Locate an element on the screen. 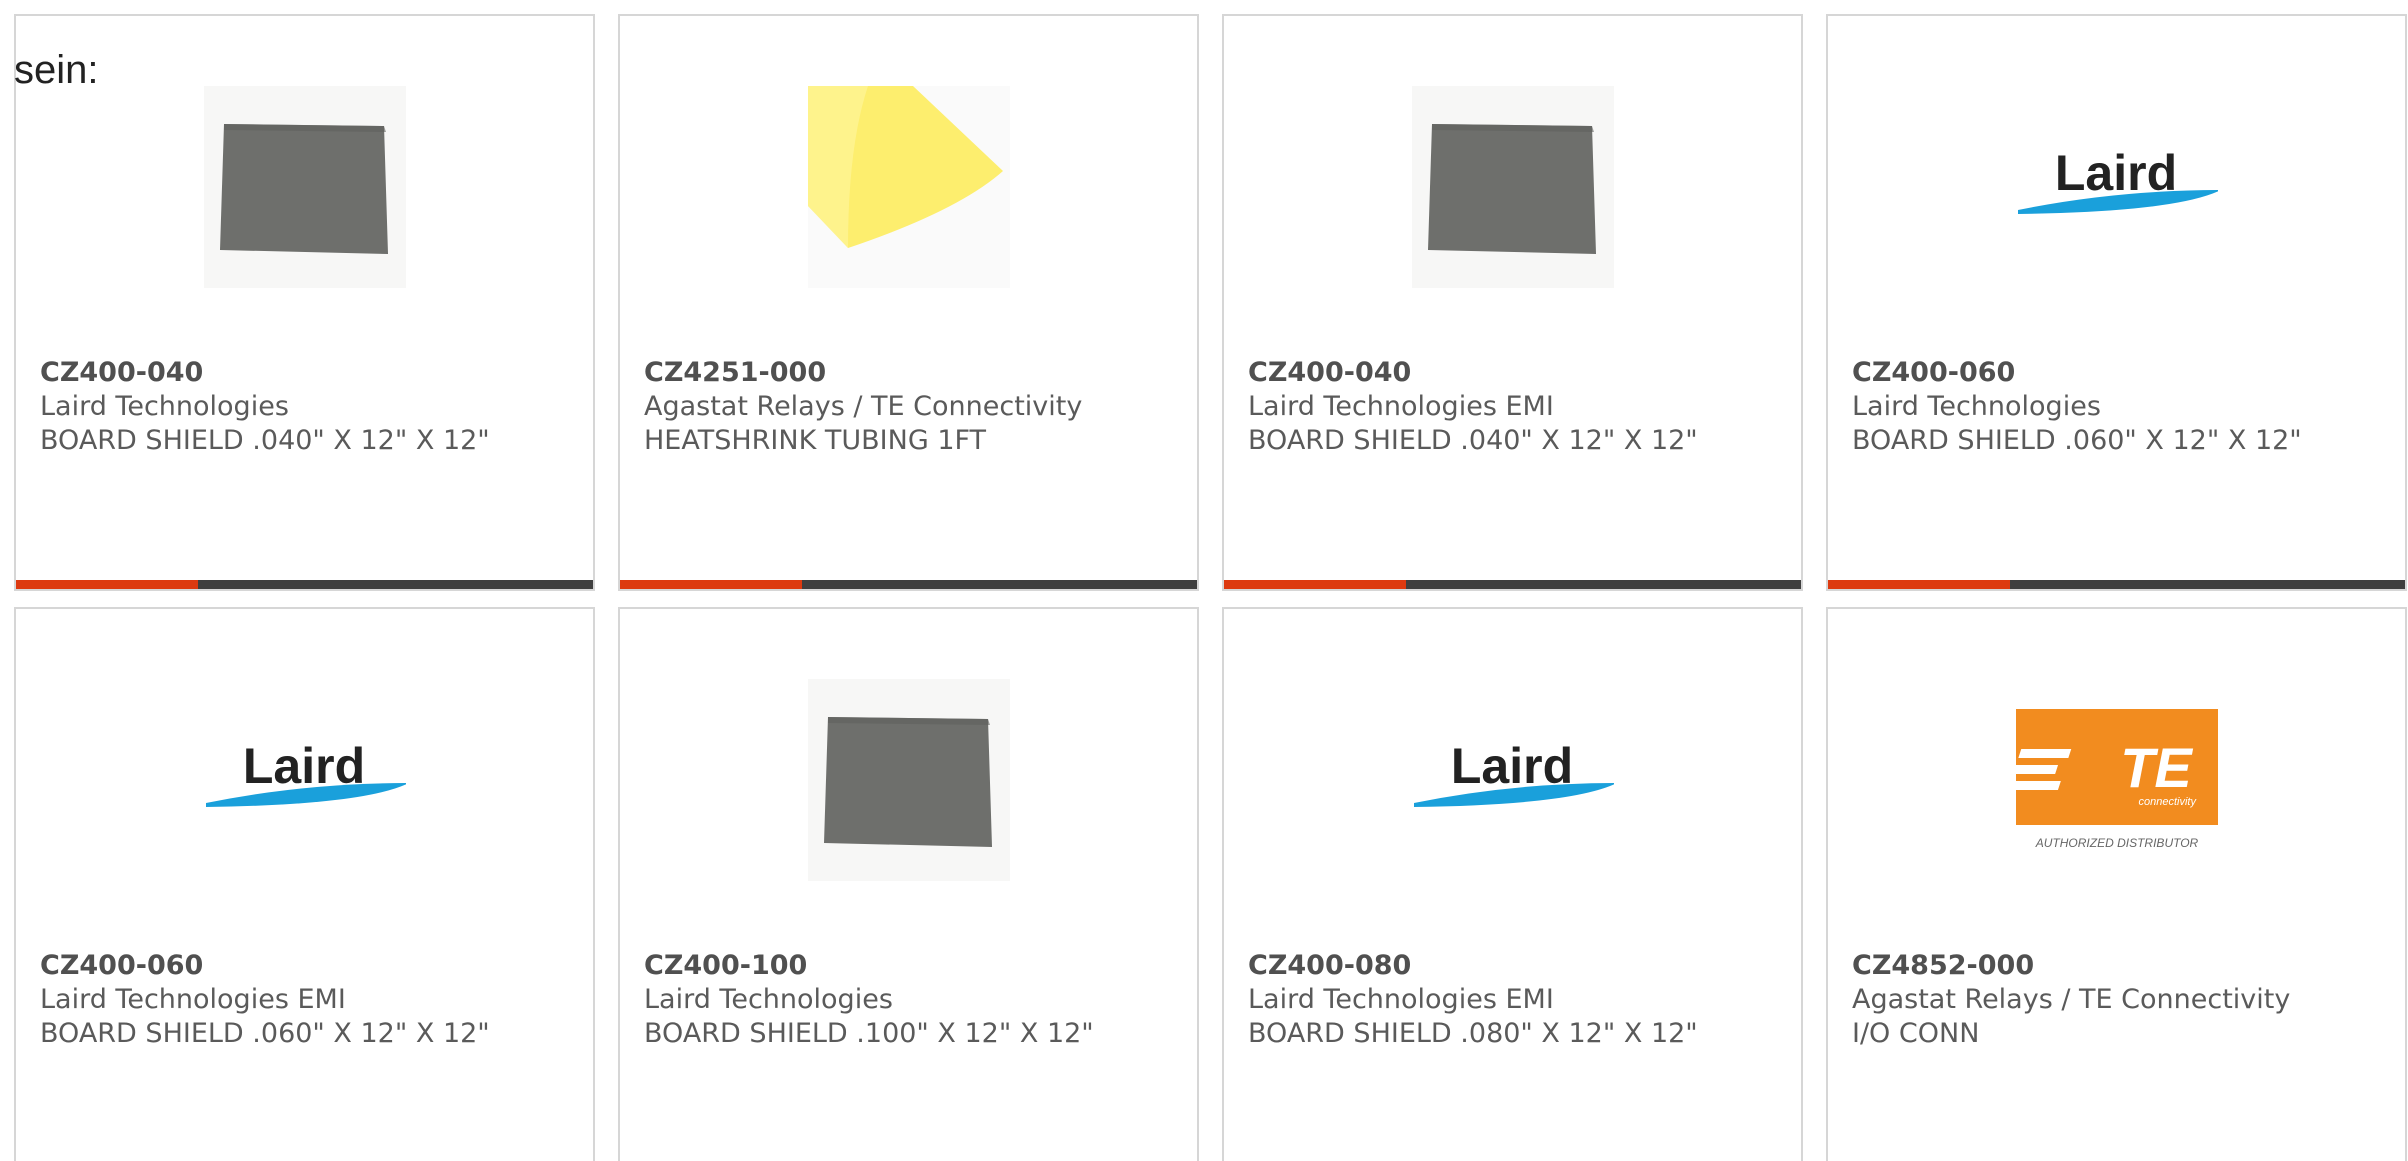 Image resolution: width=2408 pixels, height=1161 pixels. product-description: HEATSHRINK TUBING 1FT is located at coordinates (815, 440).